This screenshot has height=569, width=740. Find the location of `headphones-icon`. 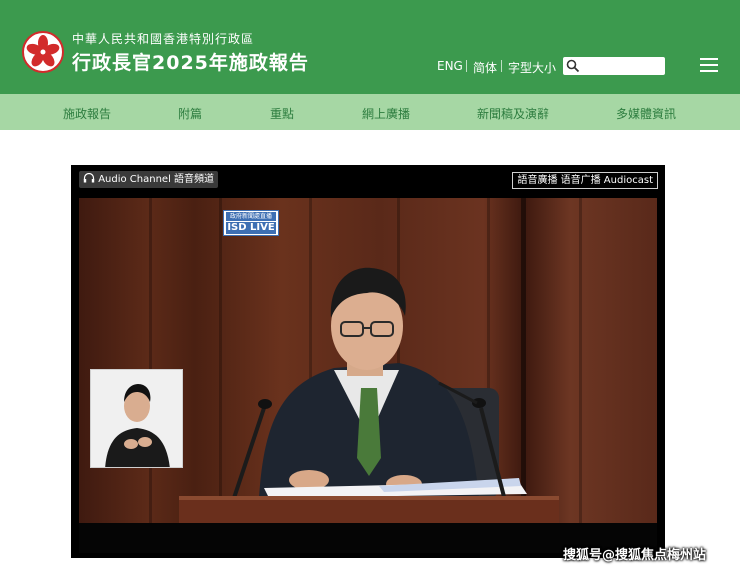

headphones-icon is located at coordinates (89, 177).